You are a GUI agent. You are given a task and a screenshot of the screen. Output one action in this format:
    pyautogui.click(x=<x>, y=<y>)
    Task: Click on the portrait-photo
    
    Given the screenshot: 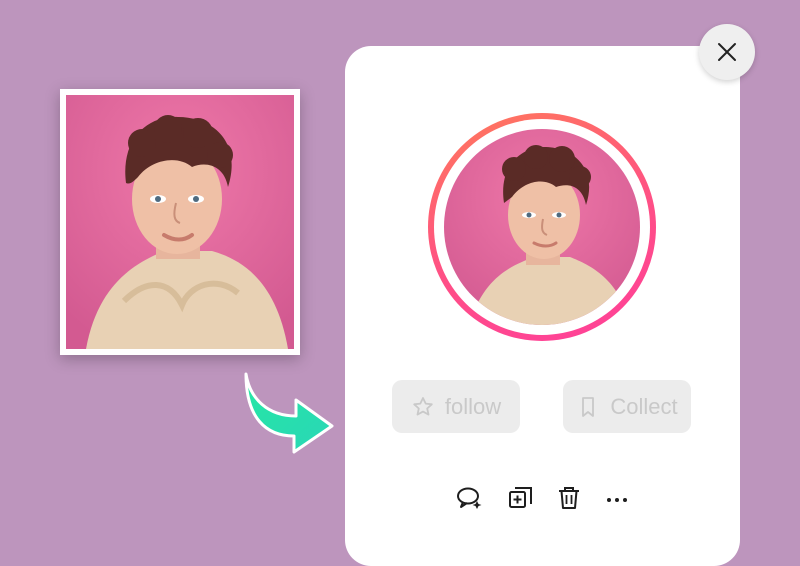 What is the action you would take?
    pyautogui.click(x=180, y=222)
    